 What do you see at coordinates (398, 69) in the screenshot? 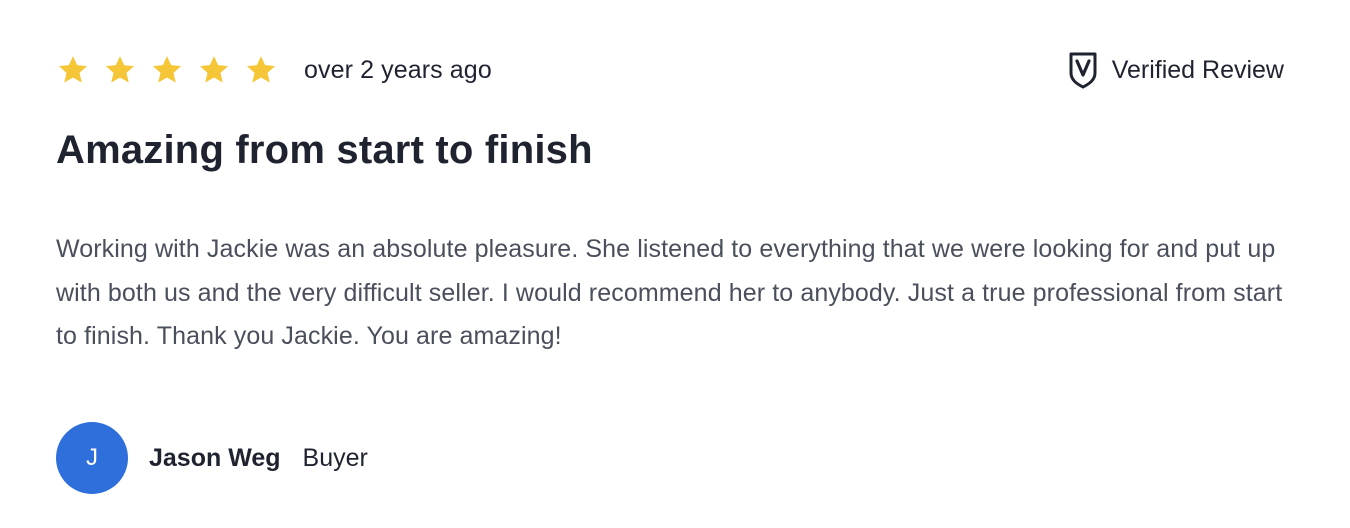
I see `review-date: over 2 years ago` at bounding box center [398, 69].